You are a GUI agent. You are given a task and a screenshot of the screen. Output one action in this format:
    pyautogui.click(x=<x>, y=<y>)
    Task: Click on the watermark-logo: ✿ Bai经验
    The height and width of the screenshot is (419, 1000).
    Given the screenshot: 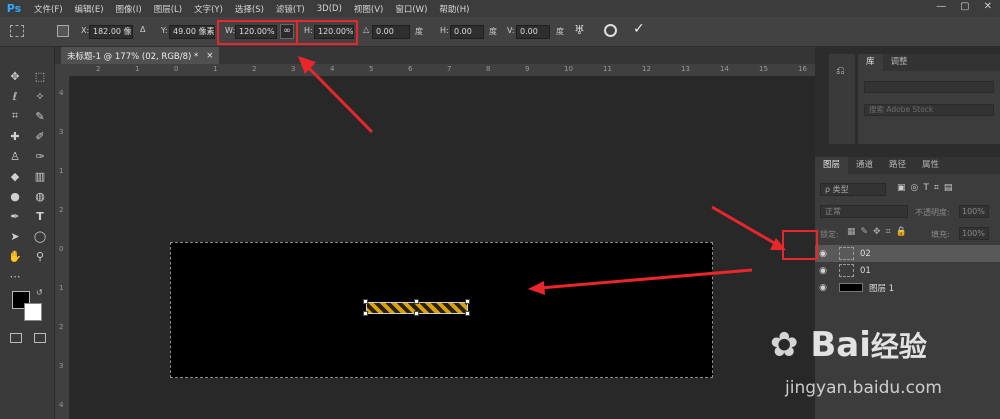 What is the action you would take?
    pyautogui.click(x=848, y=345)
    